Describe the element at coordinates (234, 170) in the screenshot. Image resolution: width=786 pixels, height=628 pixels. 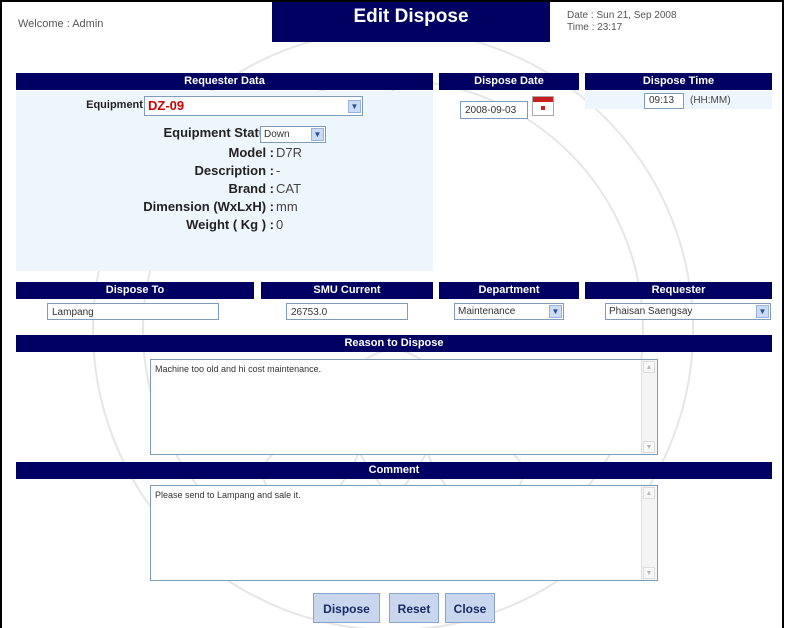
I see `description-label: Description :` at that location.